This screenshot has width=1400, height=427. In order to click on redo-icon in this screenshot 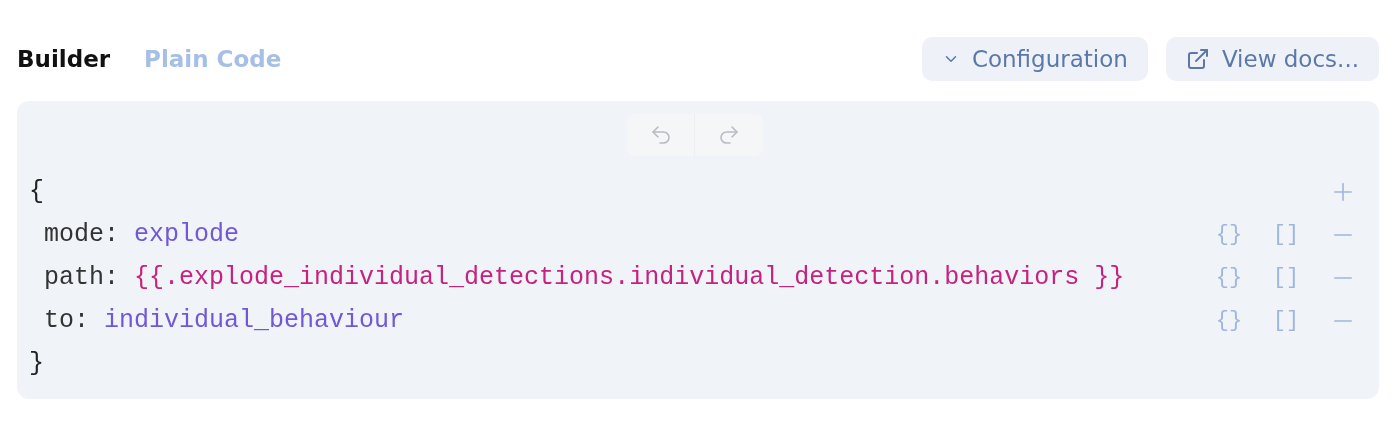, I will do `click(729, 135)`.